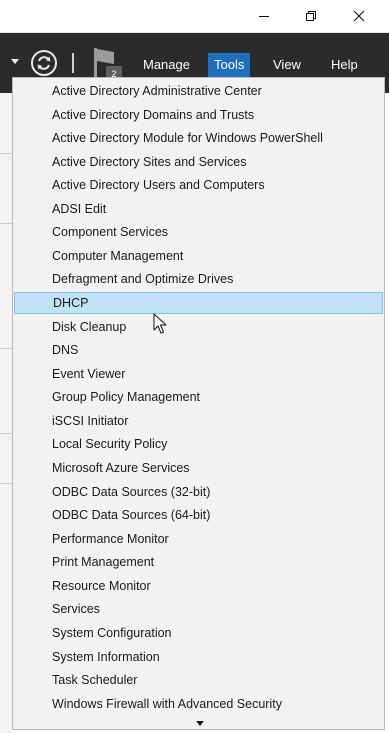 The width and height of the screenshot is (389, 733). What do you see at coordinates (198, 657) in the screenshot?
I see `menu-item-system-information: System Information` at bounding box center [198, 657].